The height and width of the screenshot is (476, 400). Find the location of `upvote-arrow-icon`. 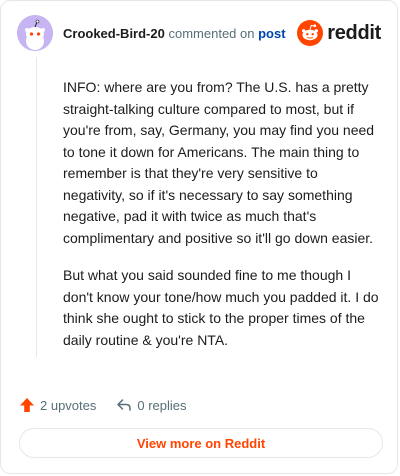

upvote-arrow-icon is located at coordinates (27, 405).